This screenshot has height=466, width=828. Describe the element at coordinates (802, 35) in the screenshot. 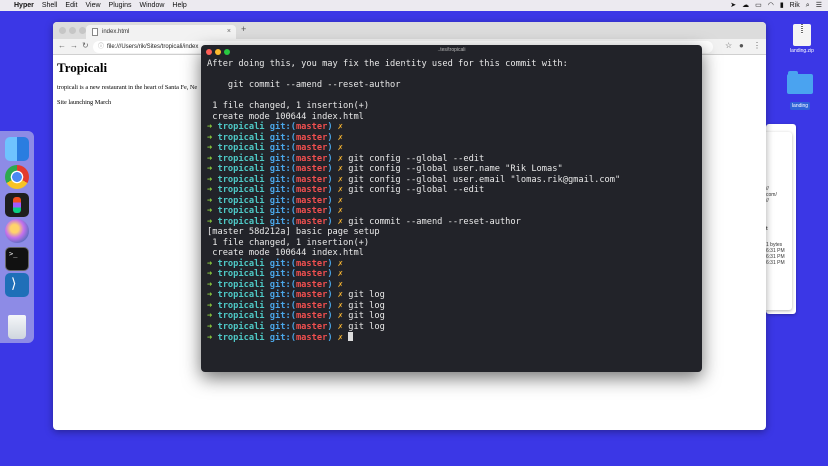

I see `zip-file-icon` at that location.